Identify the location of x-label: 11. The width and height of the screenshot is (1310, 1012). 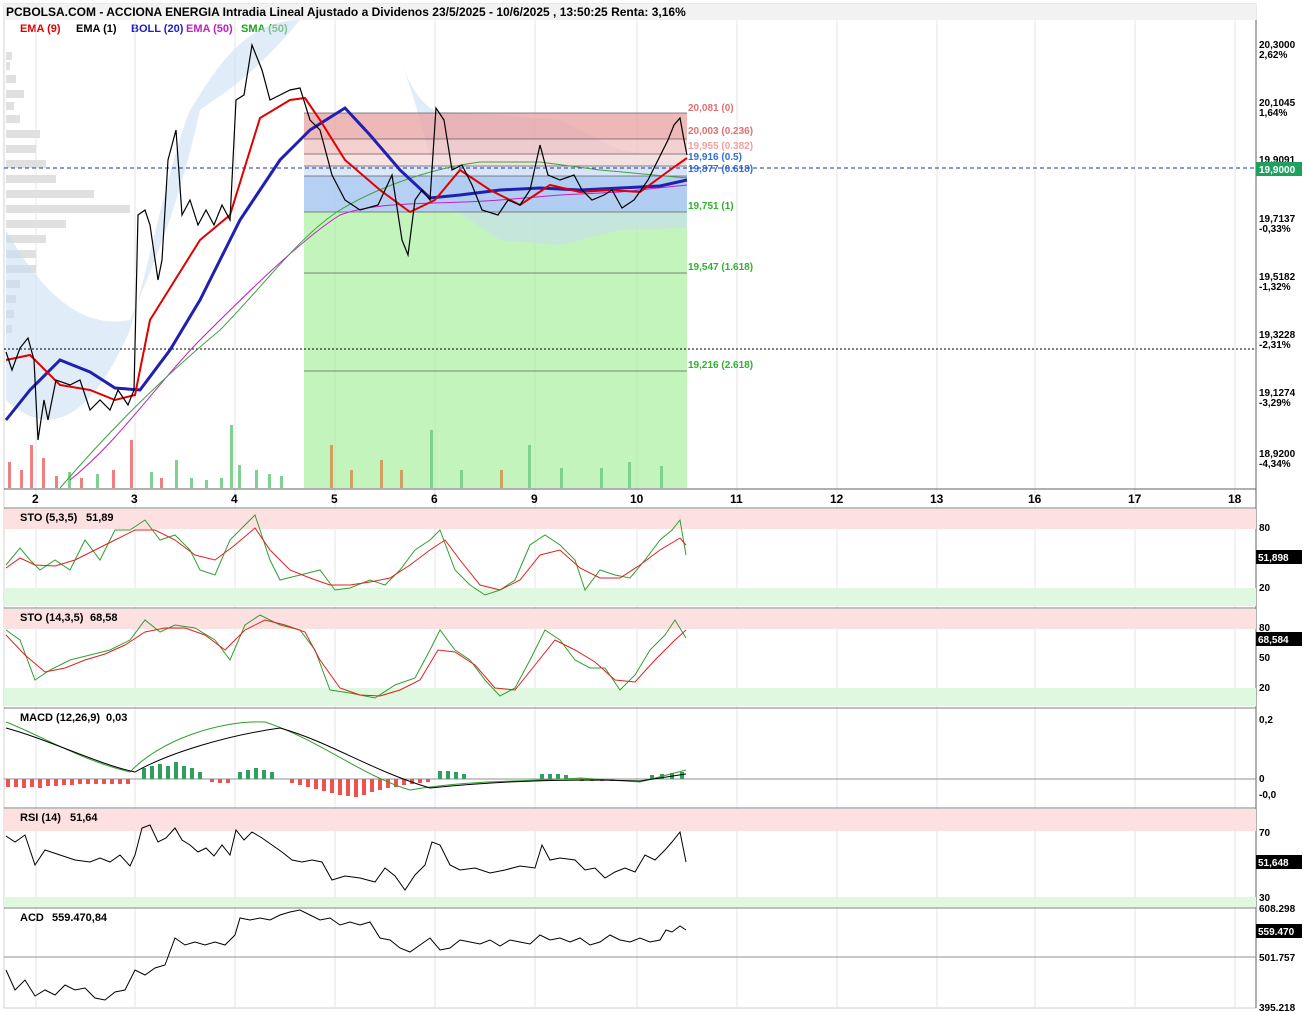
(736, 499).